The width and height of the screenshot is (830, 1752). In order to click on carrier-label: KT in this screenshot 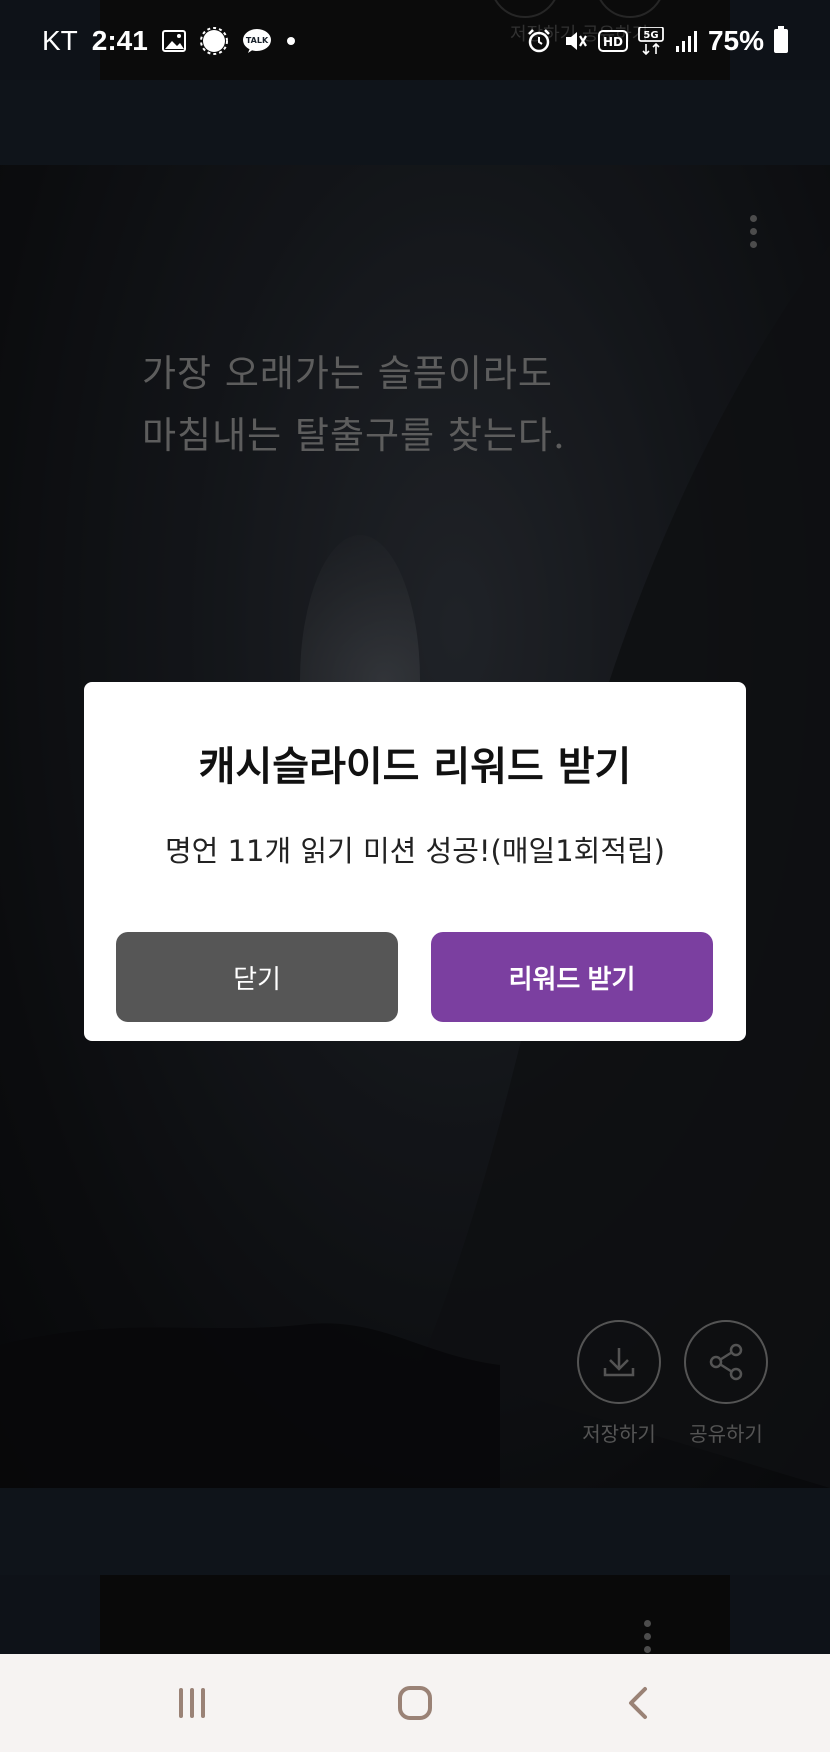, I will do `click(60, 40)`.